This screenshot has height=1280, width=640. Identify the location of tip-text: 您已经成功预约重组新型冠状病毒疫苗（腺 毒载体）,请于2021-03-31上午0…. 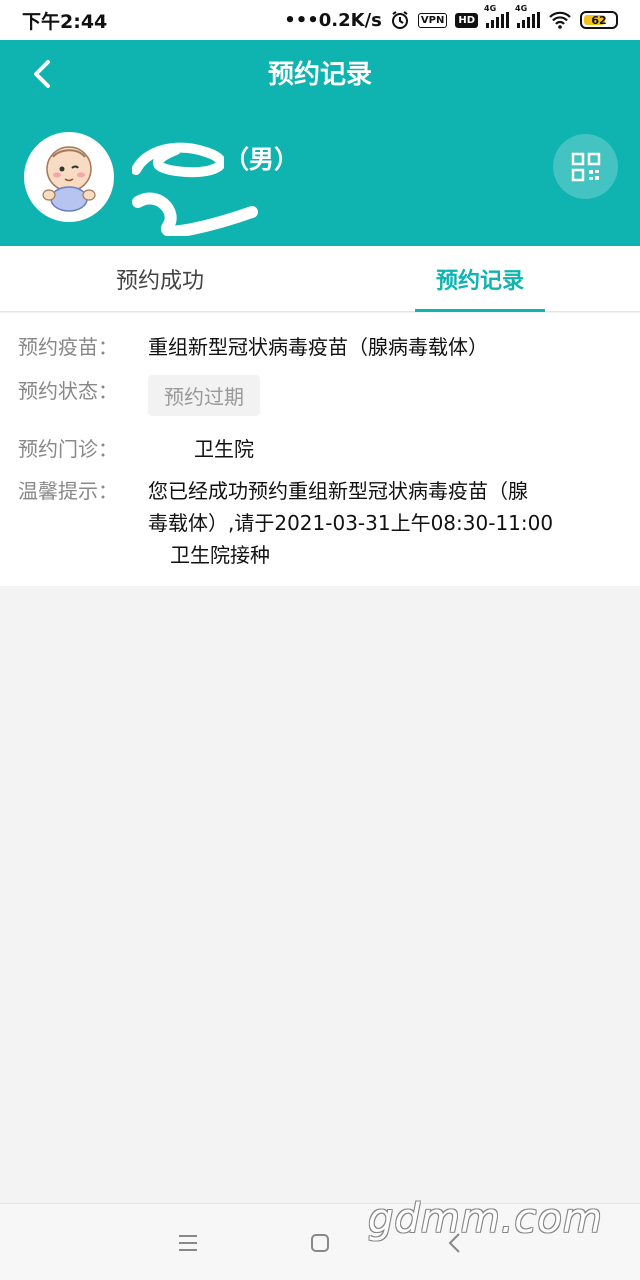
(383, 523).